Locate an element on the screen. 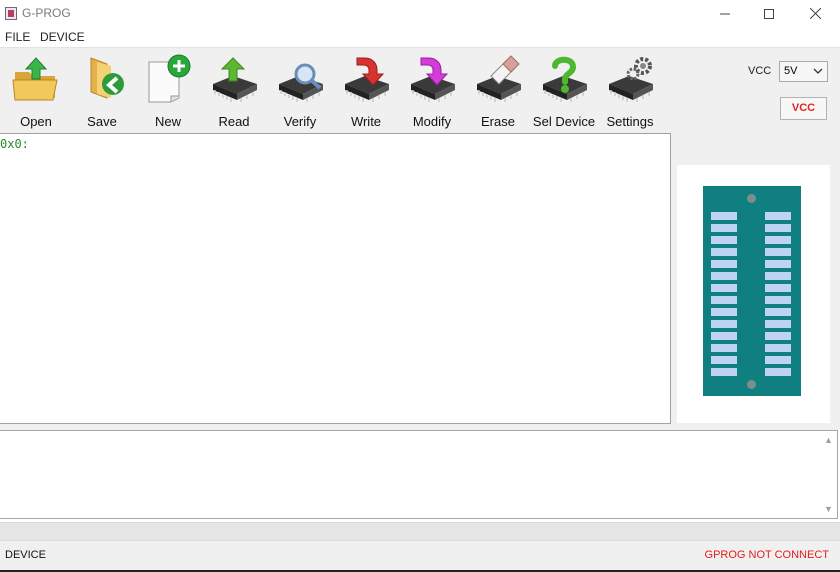 This screenshot has height=572, width=840. close-button is located at coordinates (815, 13).